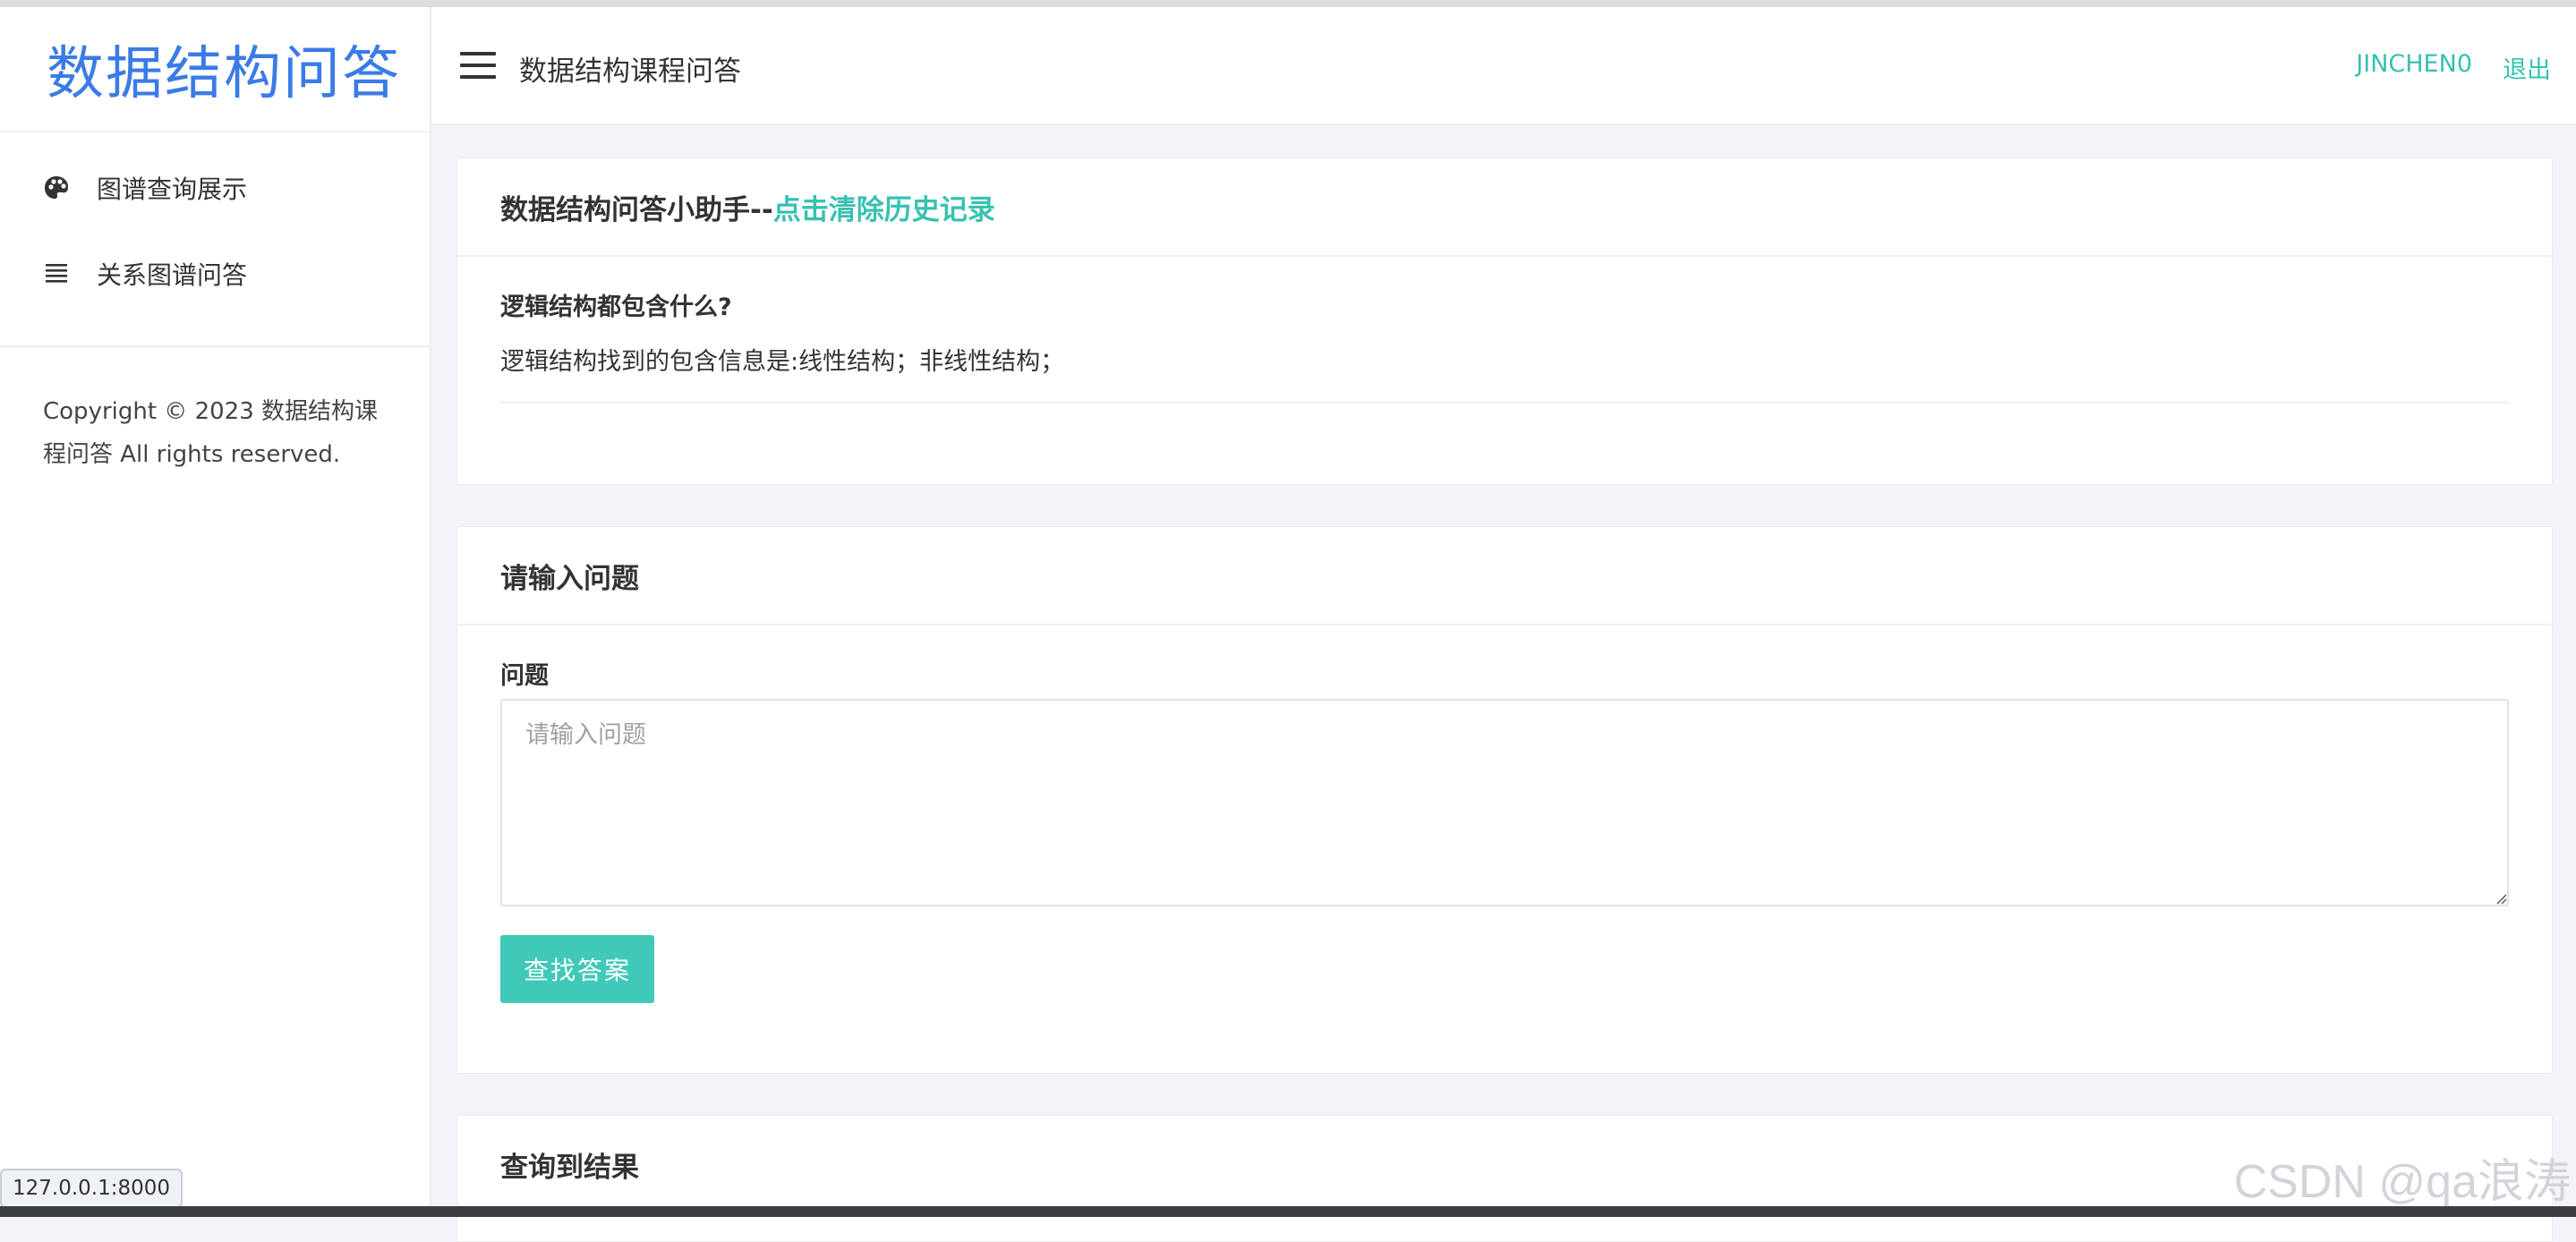 This screenshot has height=1242, width=2576. What do you see at coordinates (524, 676) in the screenshot?
I see `question-field-label: 问题` at bounding box center [524, 676].